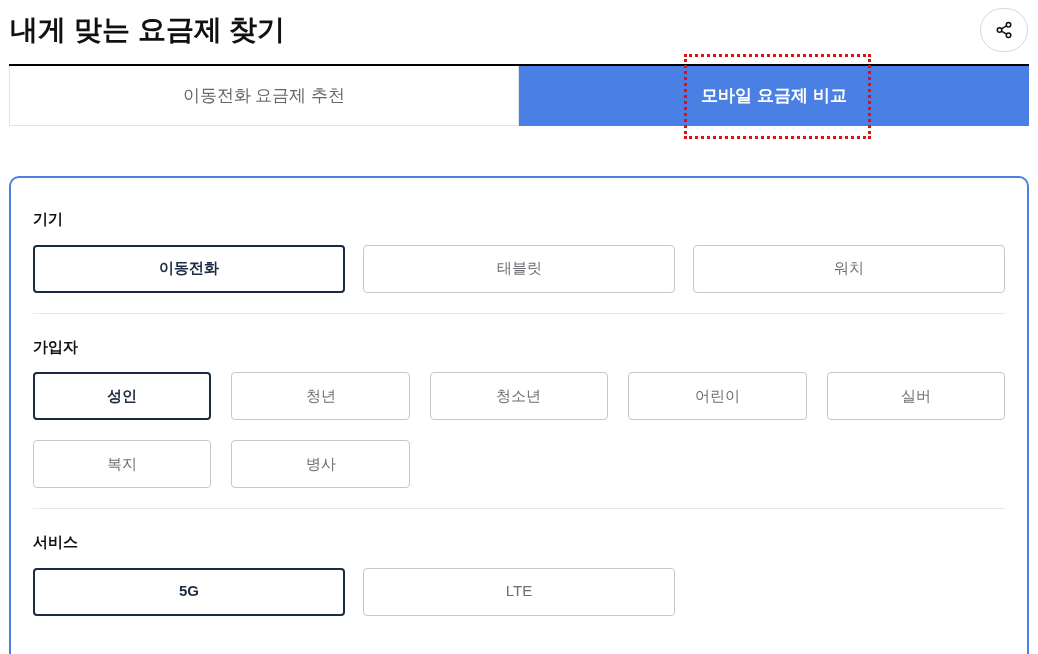  Describe the element at coordinates (519, 396) in the screenshot. I see `option-button: 청소년` at that location.